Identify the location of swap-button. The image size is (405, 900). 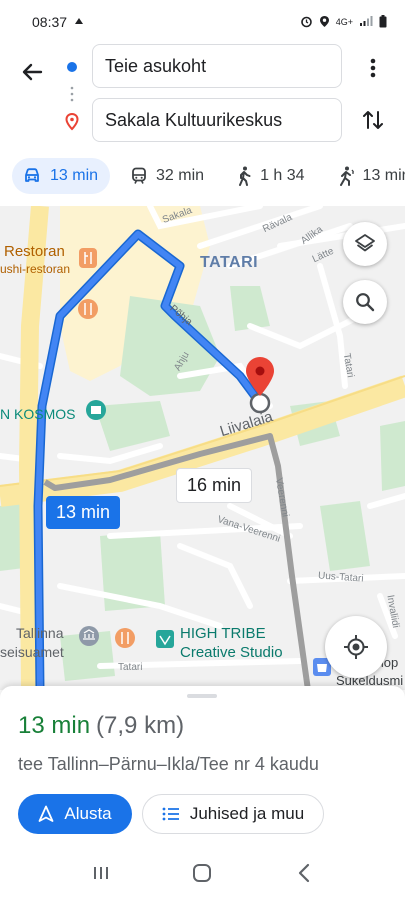
(373, 120).